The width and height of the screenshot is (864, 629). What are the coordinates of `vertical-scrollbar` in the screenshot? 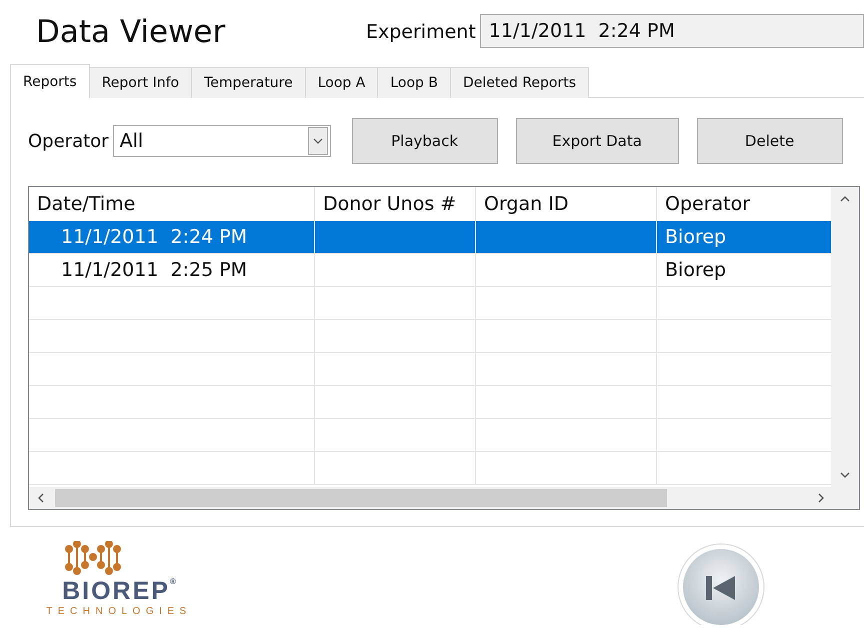 It's located at (845, 337).